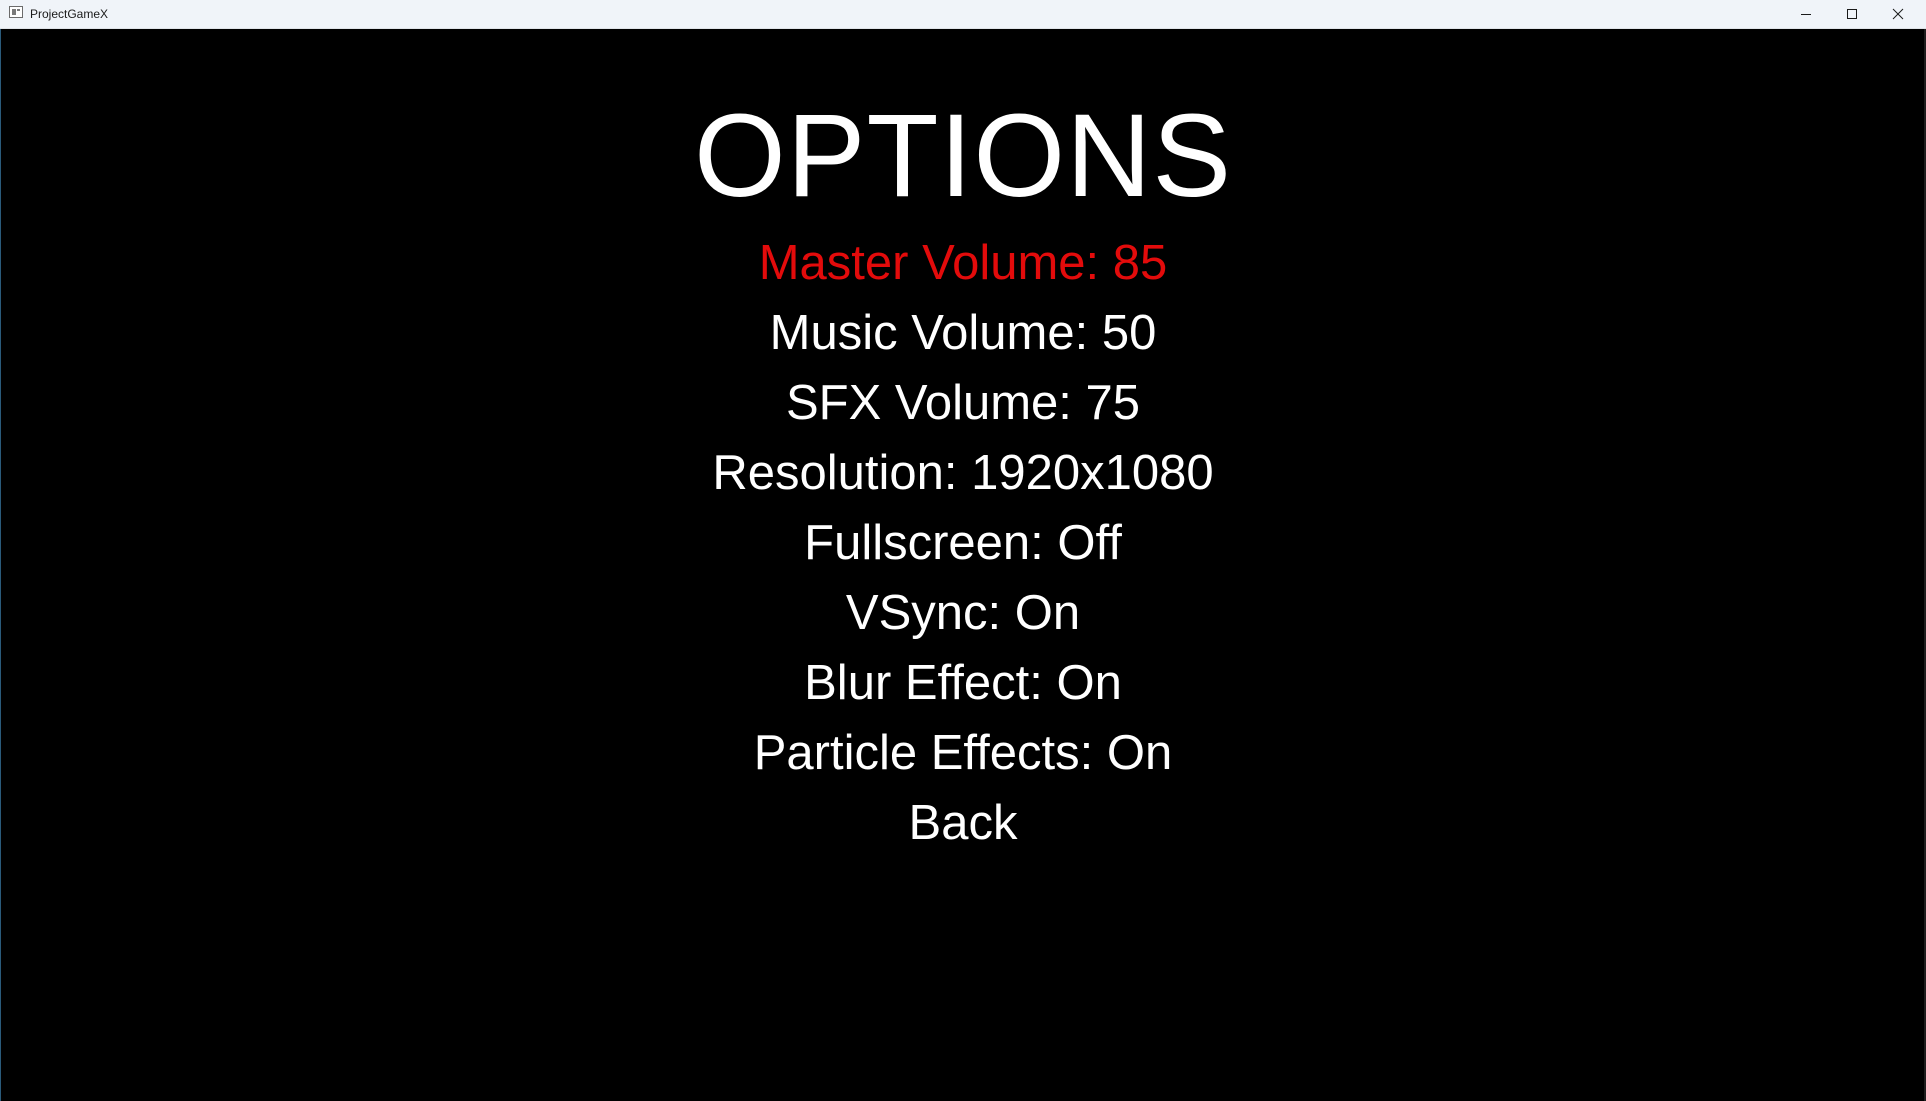 Image resolution: width=1926 pixels, height=1101 pixels. What do you see at coordinates (963, 14) in the screenshot?
I see `title-bar: ProjectGameX` at bounding box center [963, 14].